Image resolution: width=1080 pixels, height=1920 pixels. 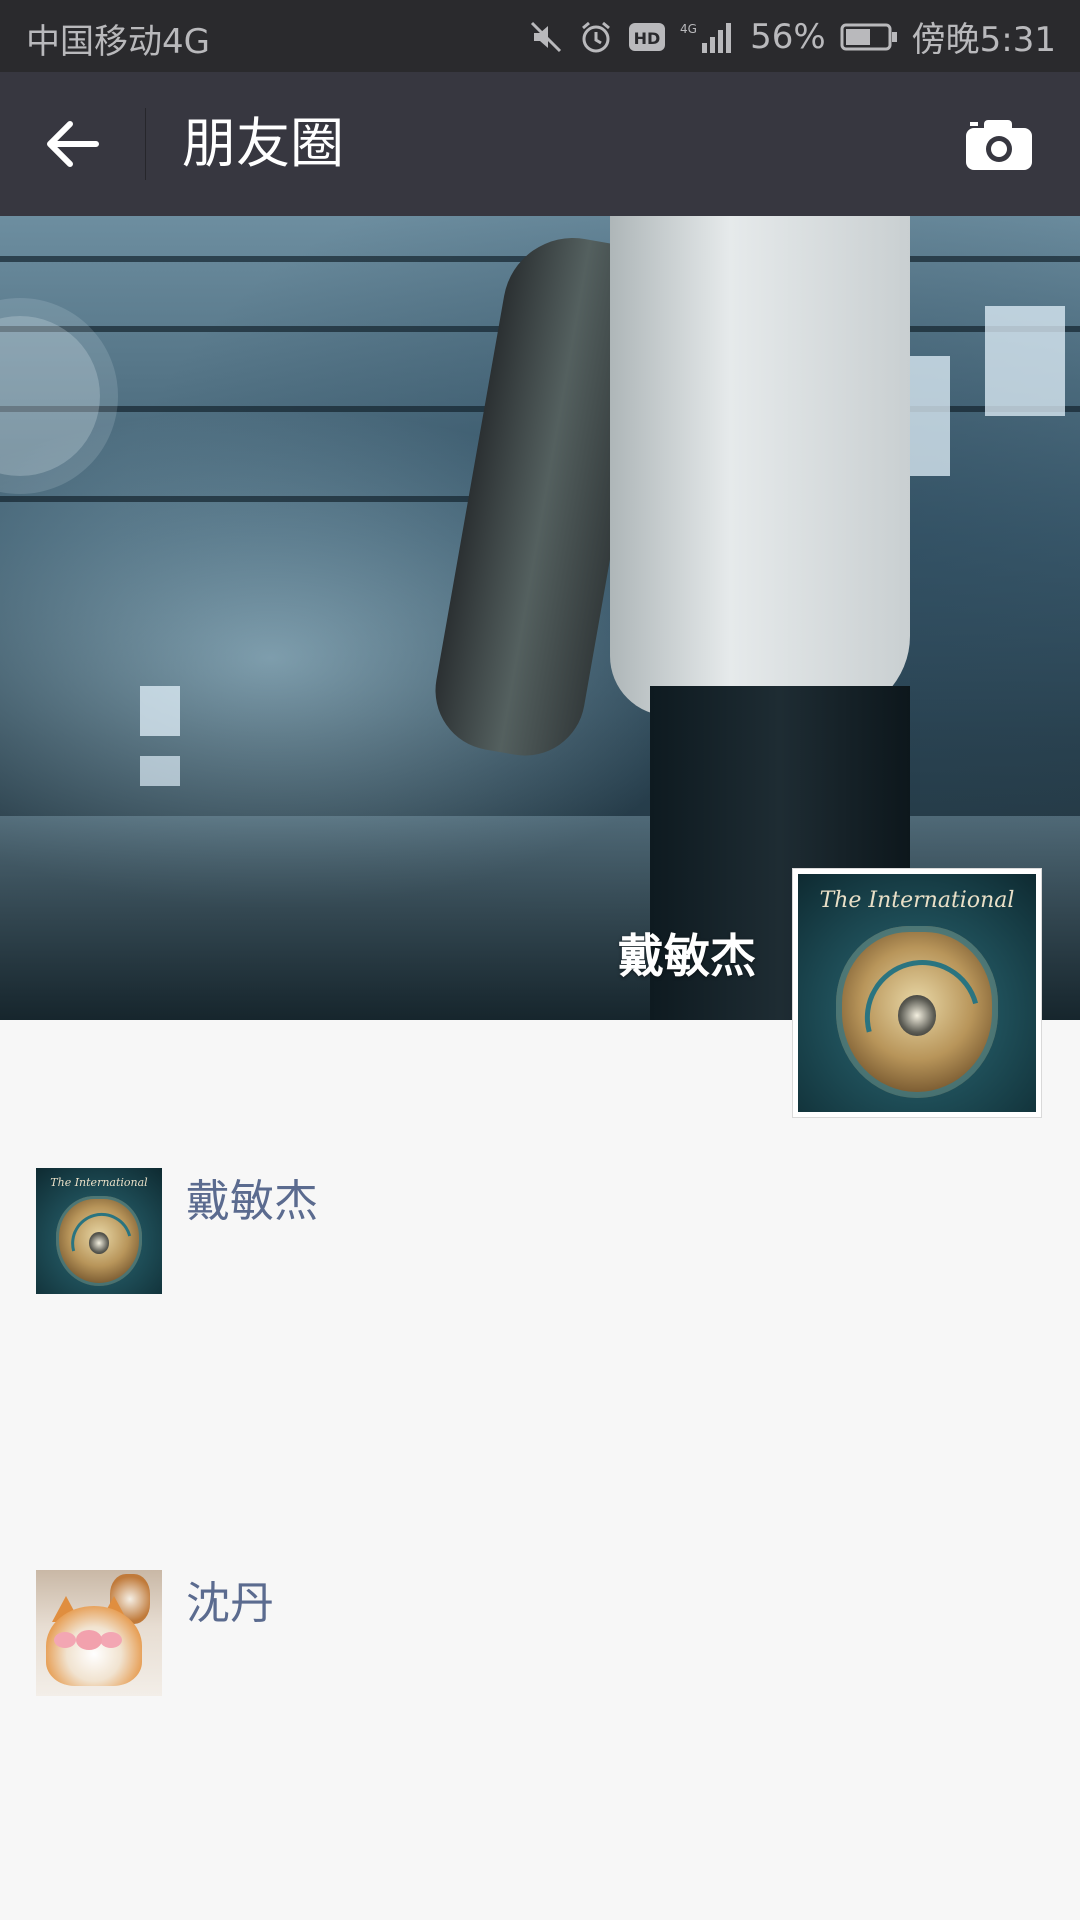 I want to click on profile-avatar: The International, so click(x=917, y=993).